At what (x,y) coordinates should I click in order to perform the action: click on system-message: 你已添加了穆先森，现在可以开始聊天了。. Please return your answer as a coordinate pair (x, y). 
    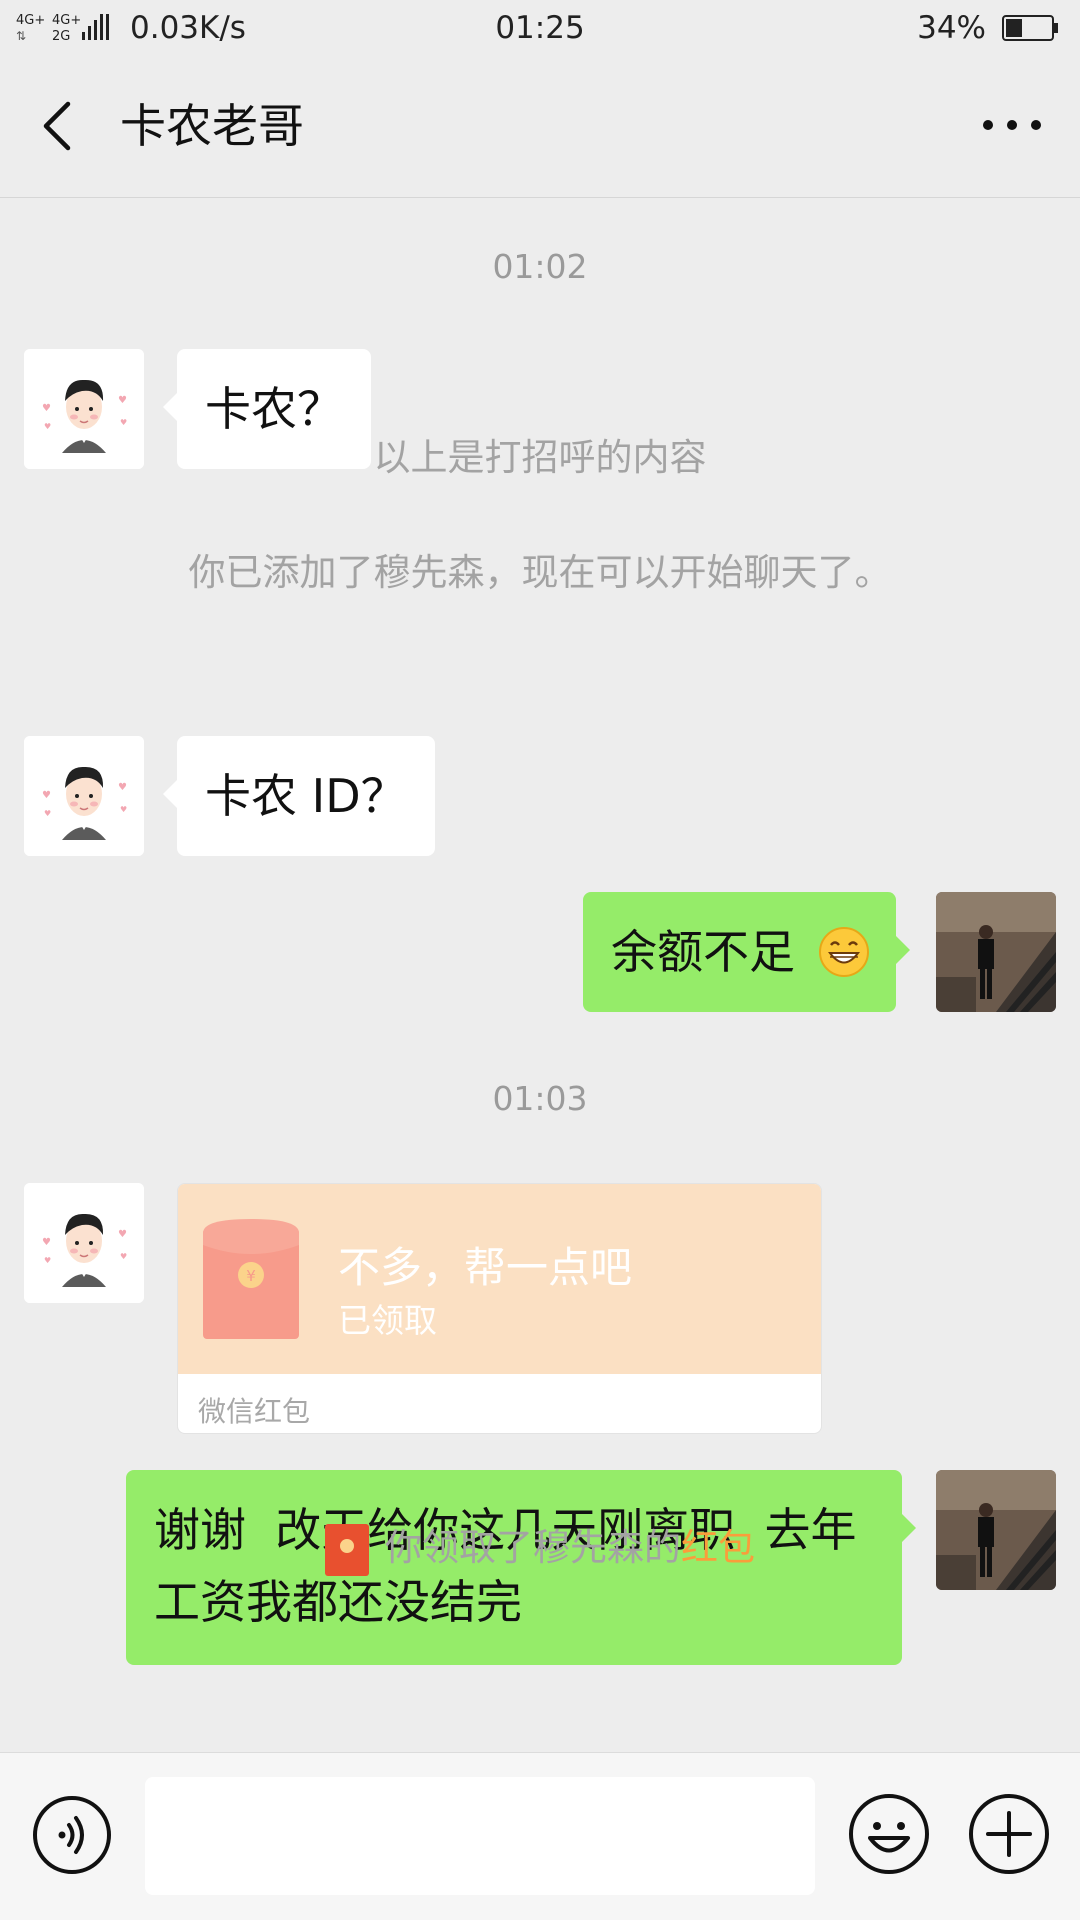
    Looking at the image, I should click on (540, 572).